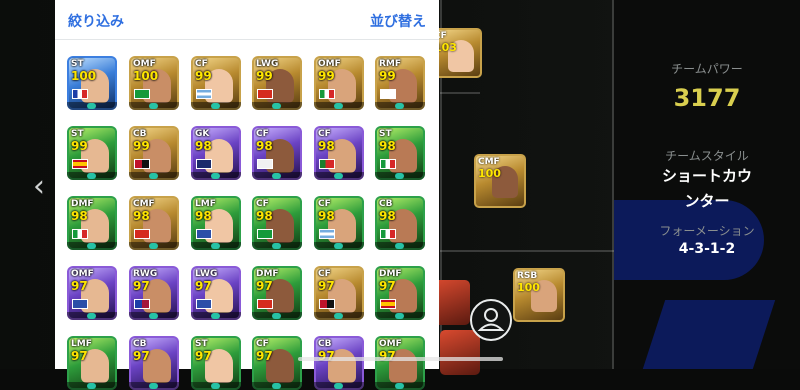 This screenshot has height=390, width=800. What do you see at coordinates (527, 276) in the screenshot?
I see `card-position: RSB` at bounding box center [527, 276].